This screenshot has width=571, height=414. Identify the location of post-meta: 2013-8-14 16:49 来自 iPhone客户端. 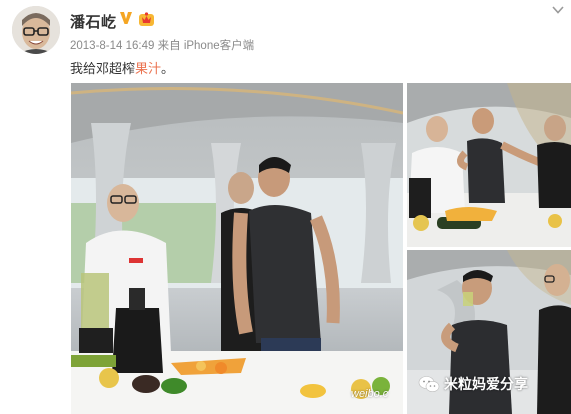
(162, 45).